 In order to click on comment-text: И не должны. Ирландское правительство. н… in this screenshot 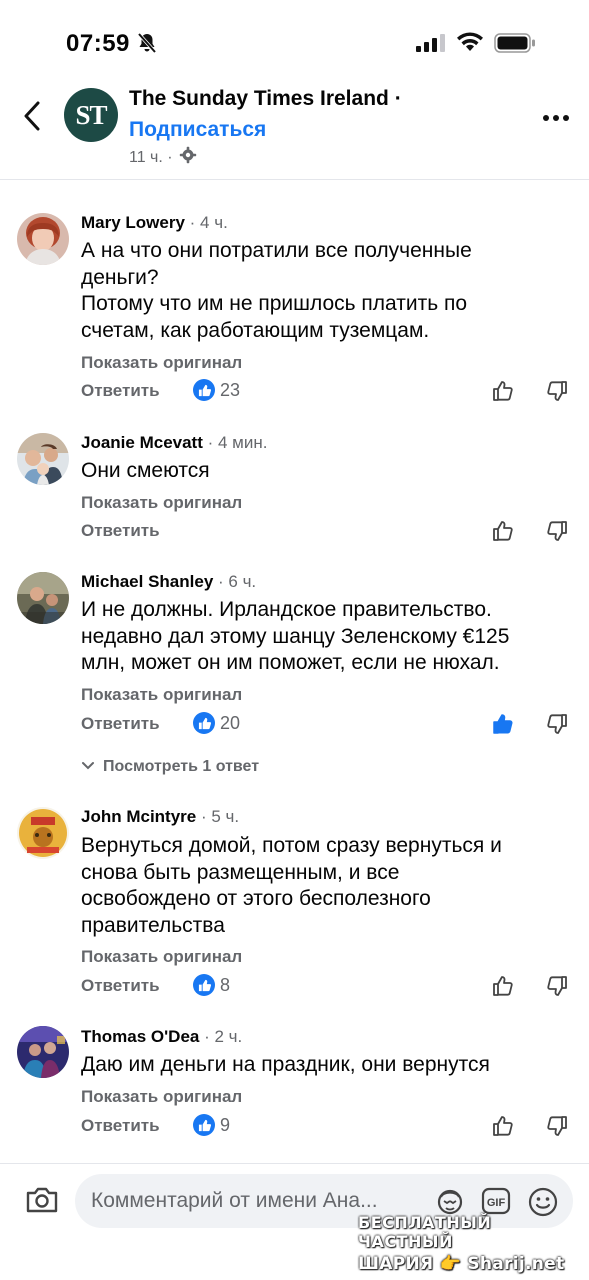, I will do `click(321, 637)`.